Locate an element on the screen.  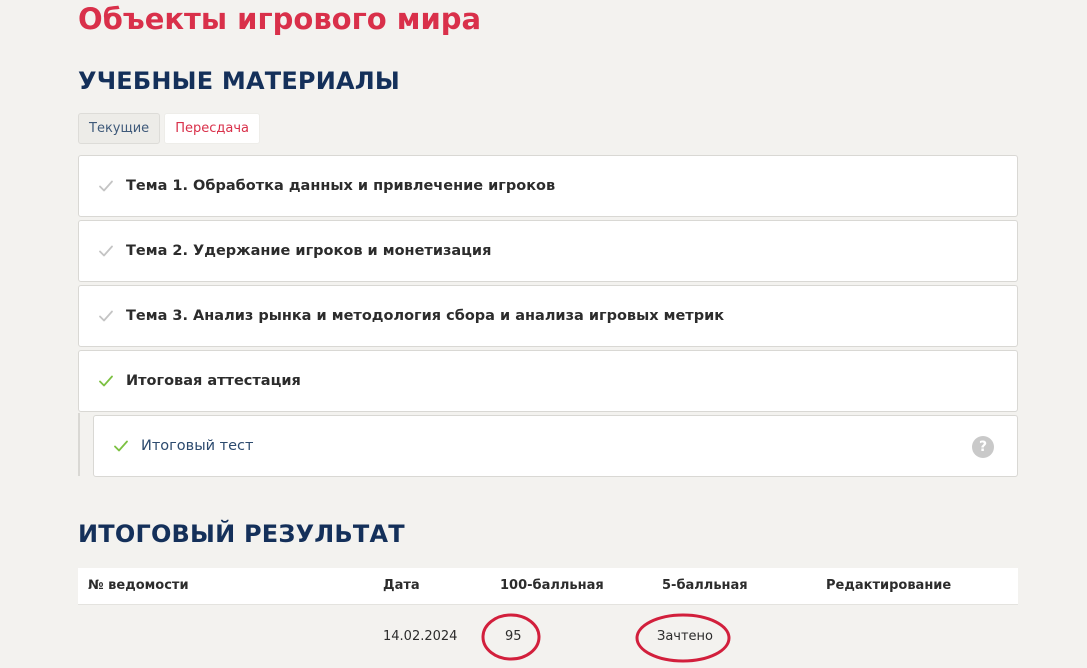
subitem-indent-line is located at coordinates (79, 444).